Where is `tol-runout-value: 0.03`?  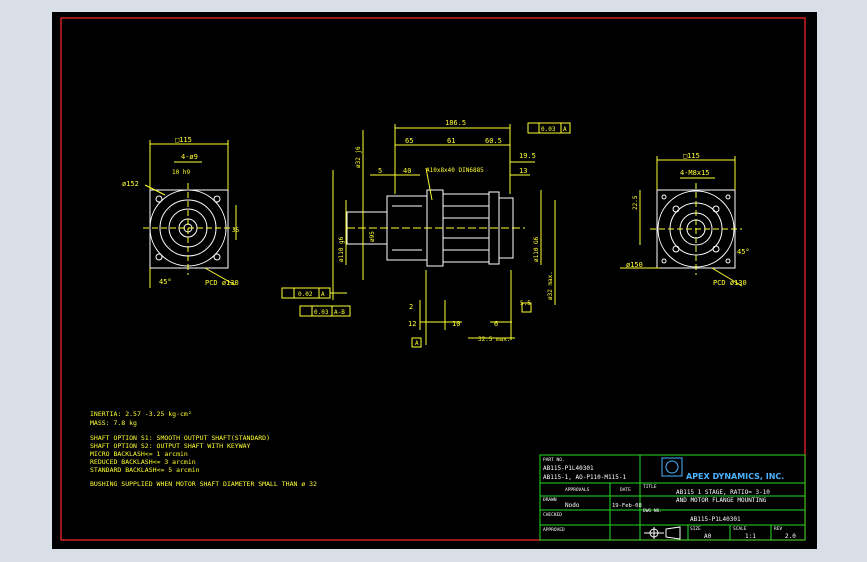 tol-runout-value: 0.03 is located at coordinates (321, 312).